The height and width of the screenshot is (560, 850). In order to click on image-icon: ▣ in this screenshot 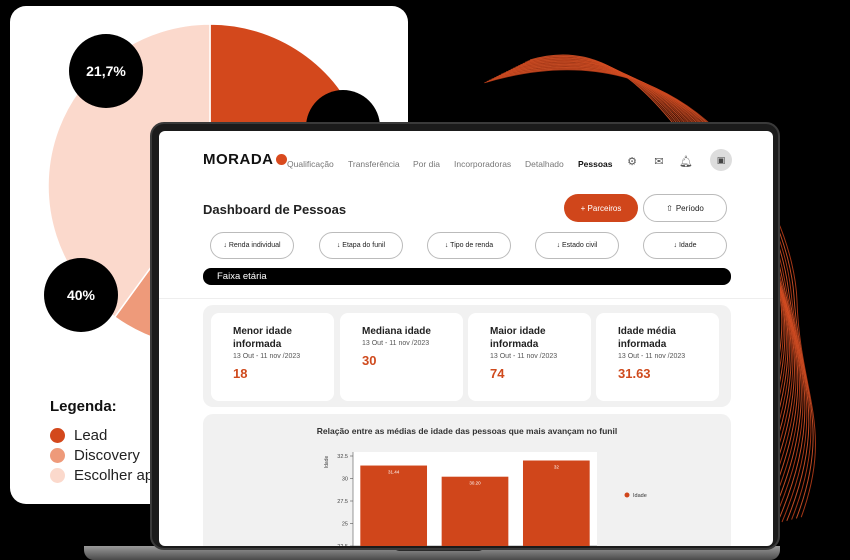, I will do `click(721, 159)`.